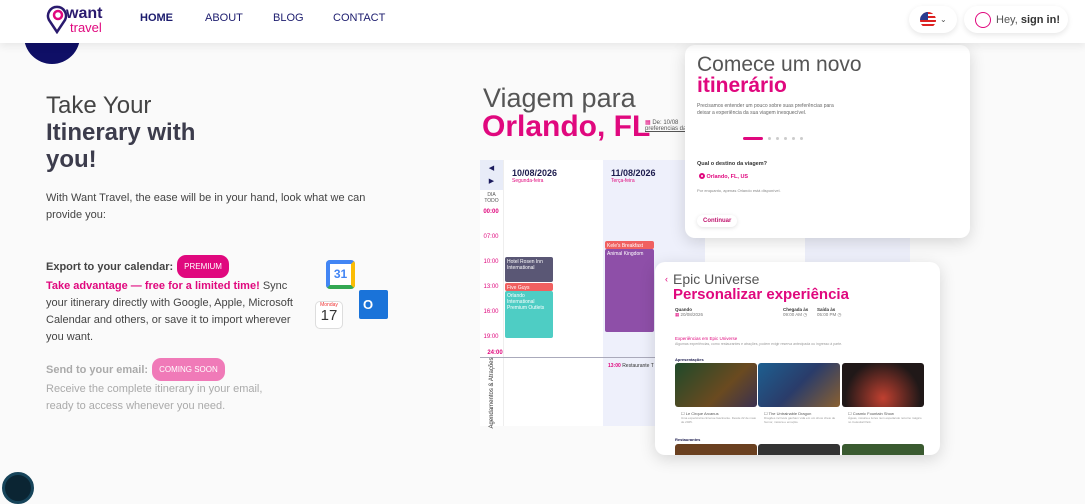 This screenshot has width=1085, height=504. What do you see at coordinates (629, 245) in the screenshot?
I see `event-breakfast: Kele's Breakfast` at bounding box center [629, 245].